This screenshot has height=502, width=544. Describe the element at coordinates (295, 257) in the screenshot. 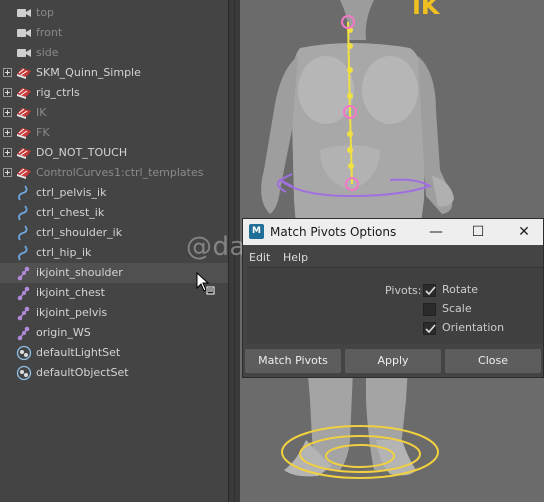

I see `menu-help: Help` at that location.